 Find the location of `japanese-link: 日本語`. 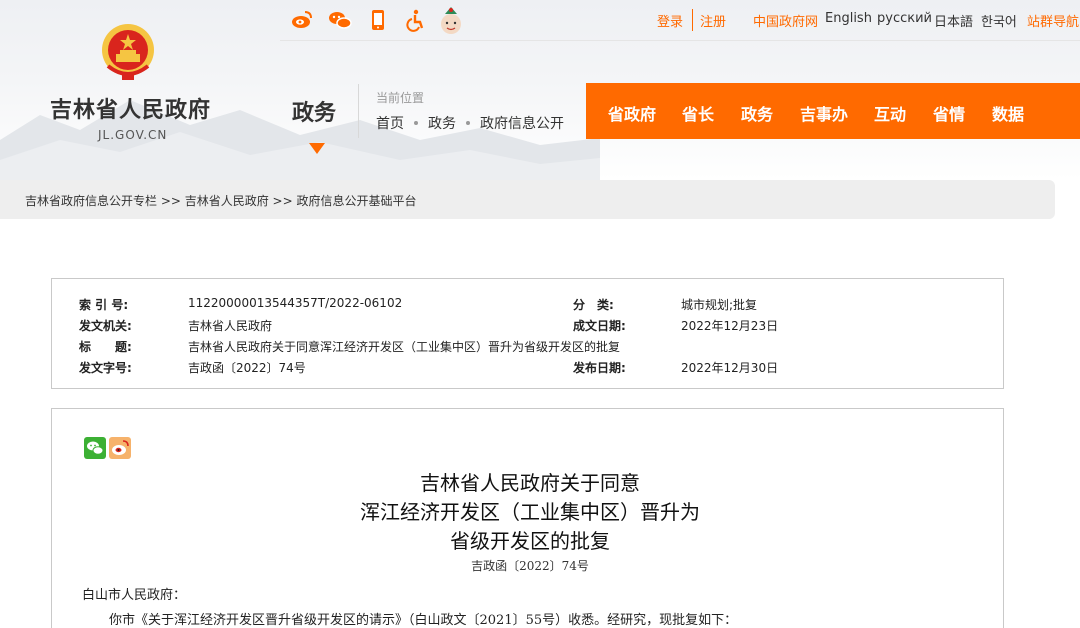

japanese-link: 日本語 is located at coordinates (953, 20).